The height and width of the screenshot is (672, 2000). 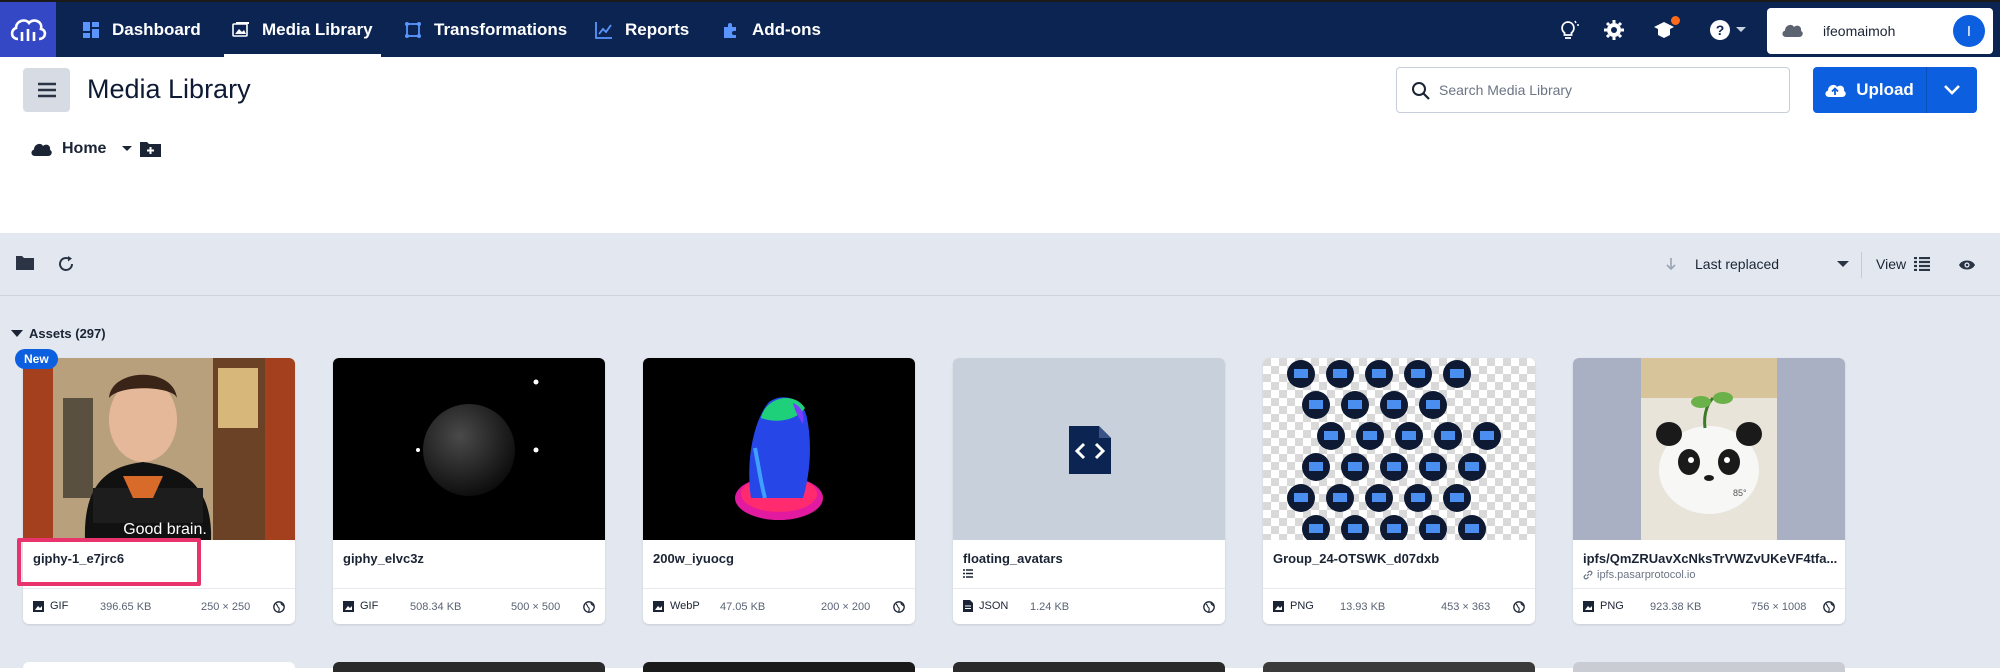 I want to click on preview-eye-icon, so click(x=1967, y=267).